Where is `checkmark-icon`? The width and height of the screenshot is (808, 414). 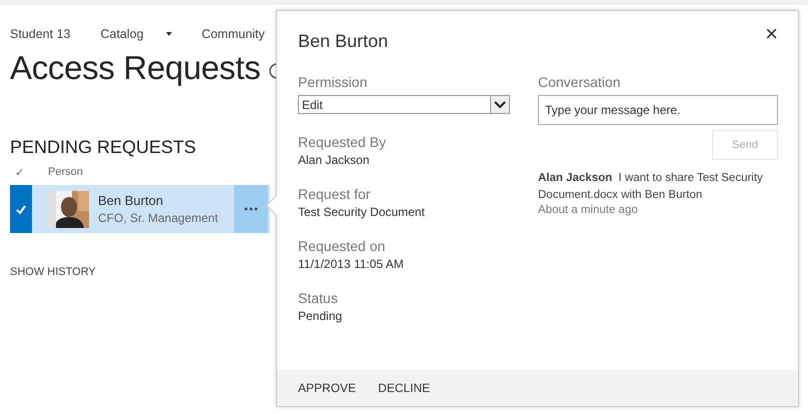 checkmark-icon is located at coordinates (21, 209).